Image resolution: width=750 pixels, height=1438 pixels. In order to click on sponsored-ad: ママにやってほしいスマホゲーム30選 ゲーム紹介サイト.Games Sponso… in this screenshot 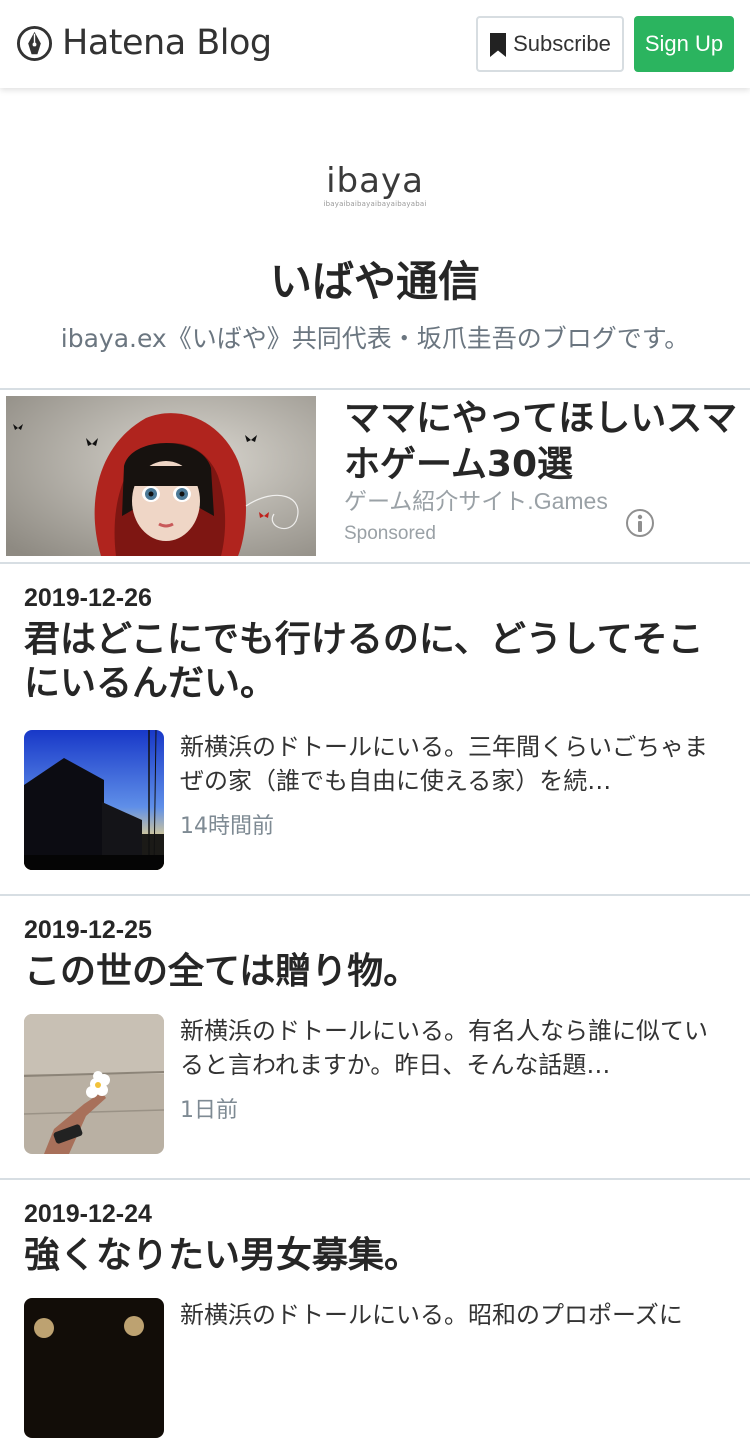, I will do `click(375, 476)`.